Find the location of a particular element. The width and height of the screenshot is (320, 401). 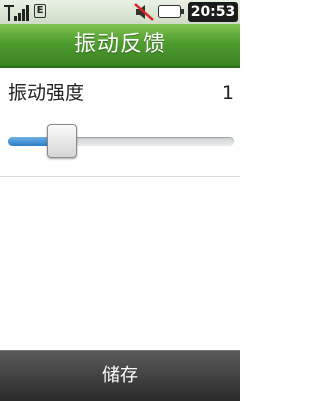

page-title: 振动反馈 is located at coordinates (119, 44).